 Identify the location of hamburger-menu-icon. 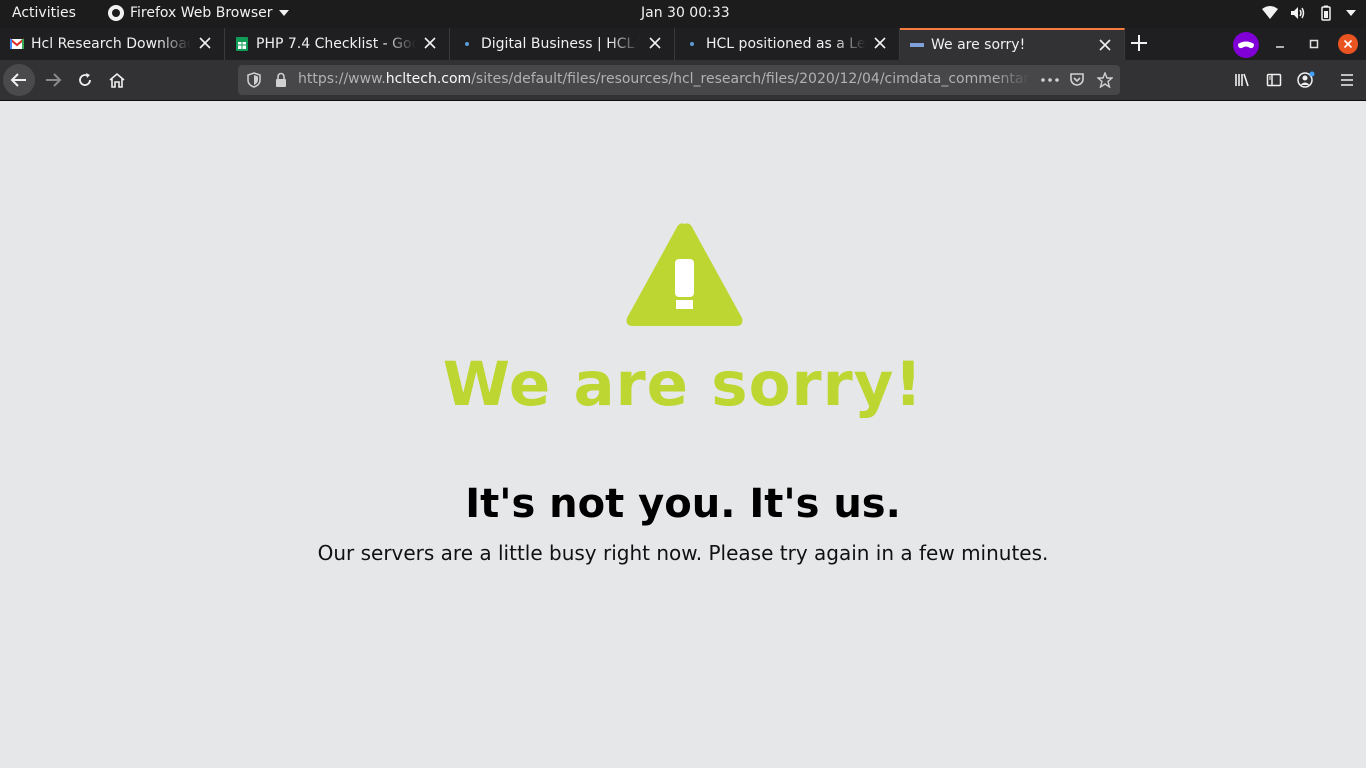
(1347, 80).